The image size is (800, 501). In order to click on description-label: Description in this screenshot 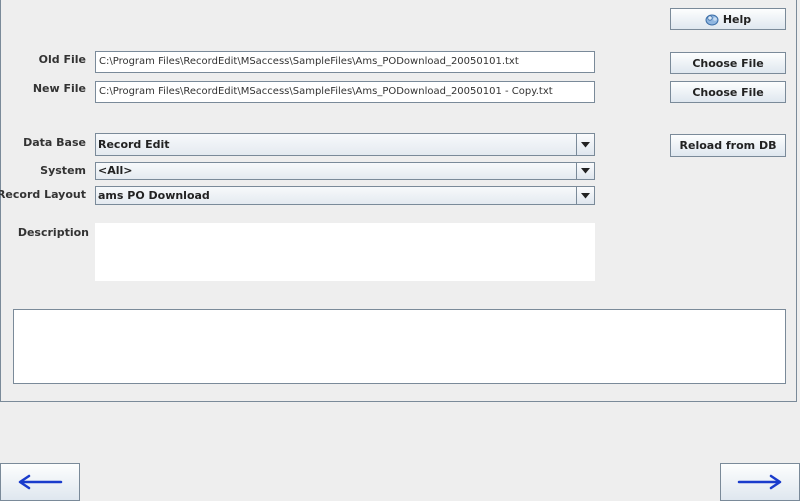, I will do `click(53, 232)`.